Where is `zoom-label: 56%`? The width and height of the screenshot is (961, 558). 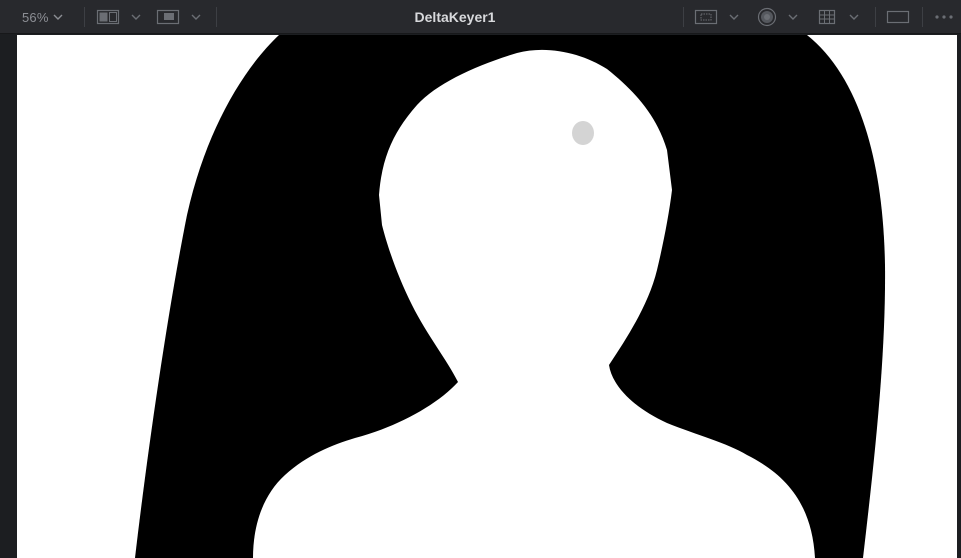
zoom-label: 56% is located at coordinates (35, 17).